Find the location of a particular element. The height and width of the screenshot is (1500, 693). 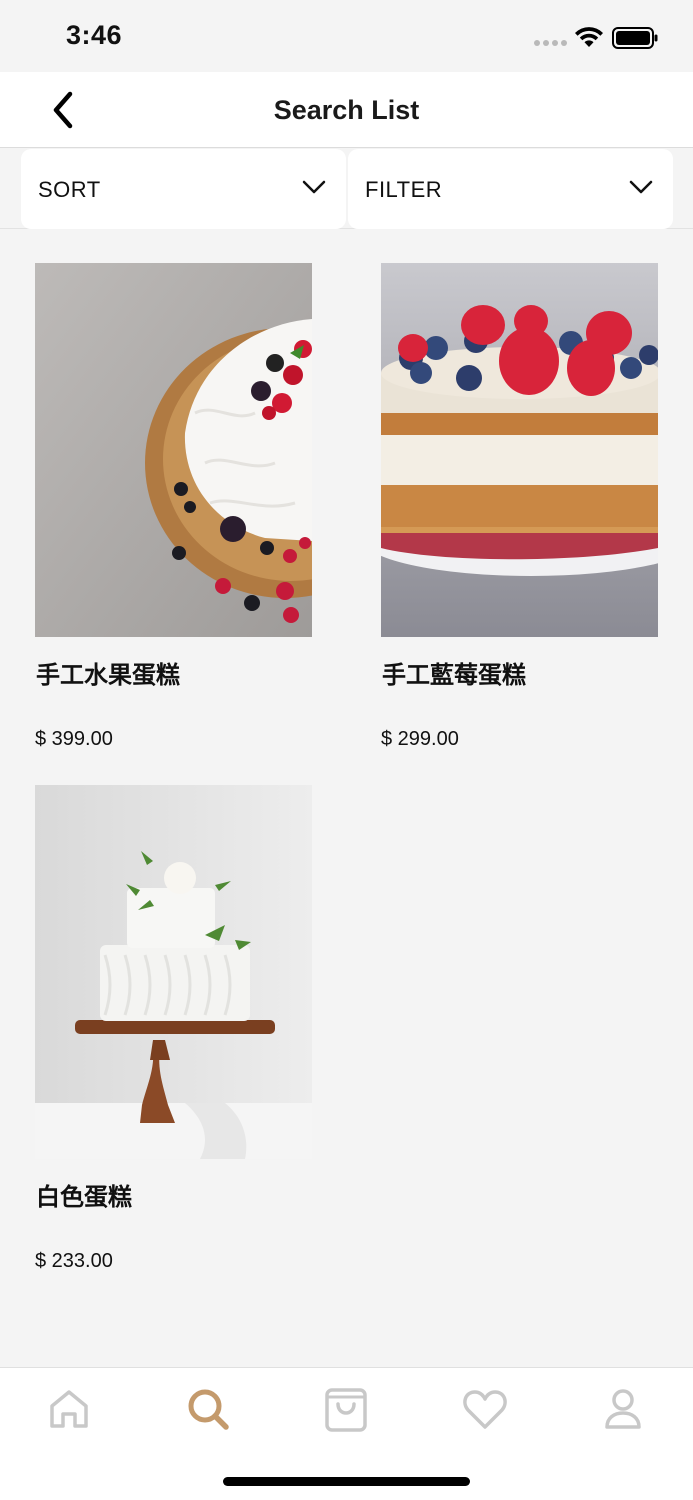

product-card-blueberry-cake: 手工藍莓蛋糕 $ 299.00 is located at coordinates (519, 506).